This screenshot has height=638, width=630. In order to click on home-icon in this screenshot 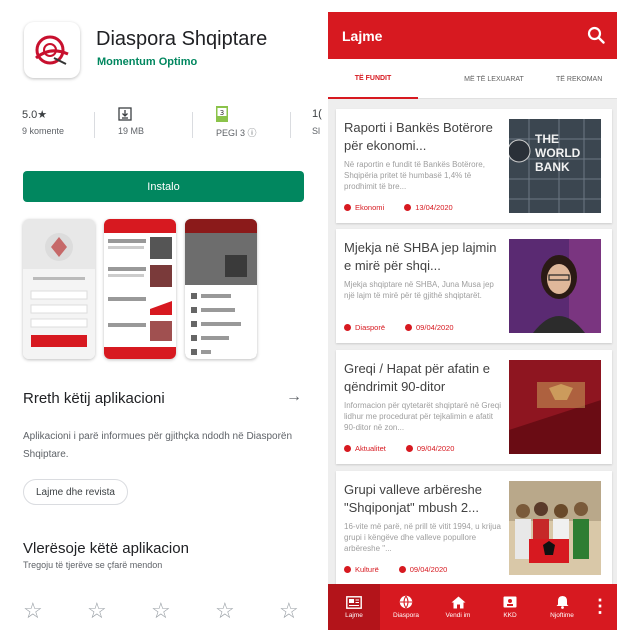, I will do `click(458, 602)`.